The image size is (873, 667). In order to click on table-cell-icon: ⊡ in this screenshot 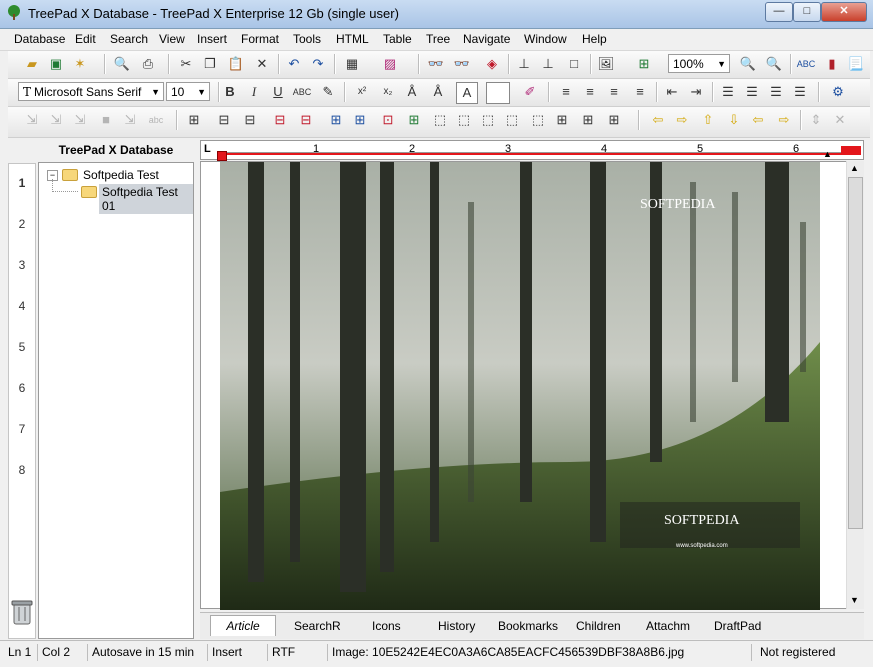, I will do `click(388, 120)`.